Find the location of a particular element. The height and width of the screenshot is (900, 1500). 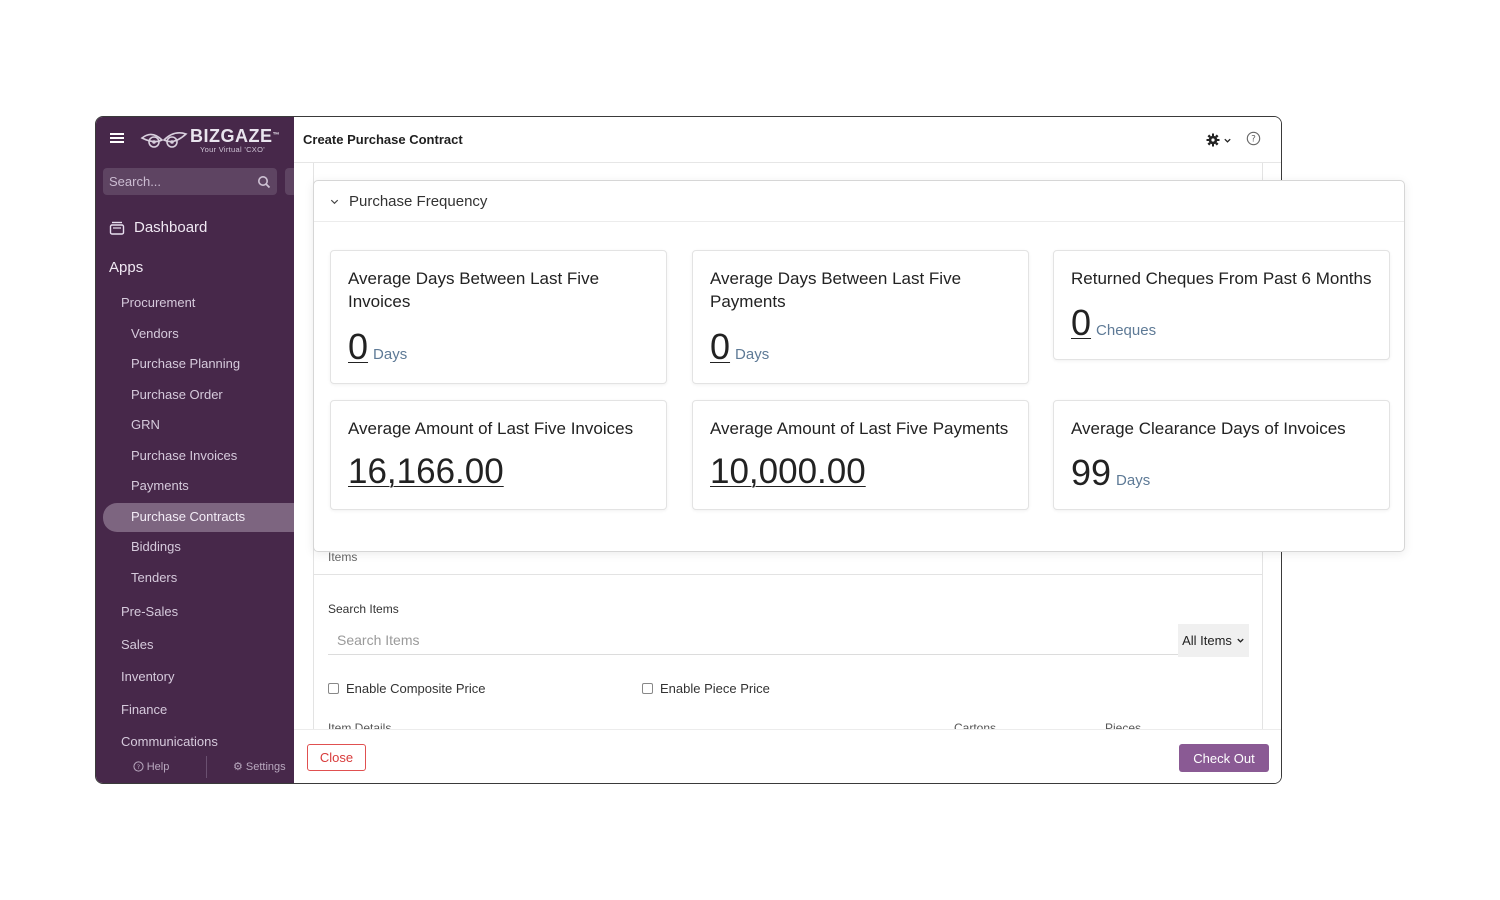

stat-card-value-row: 10,000.00 is located at coordinates (788, 472).